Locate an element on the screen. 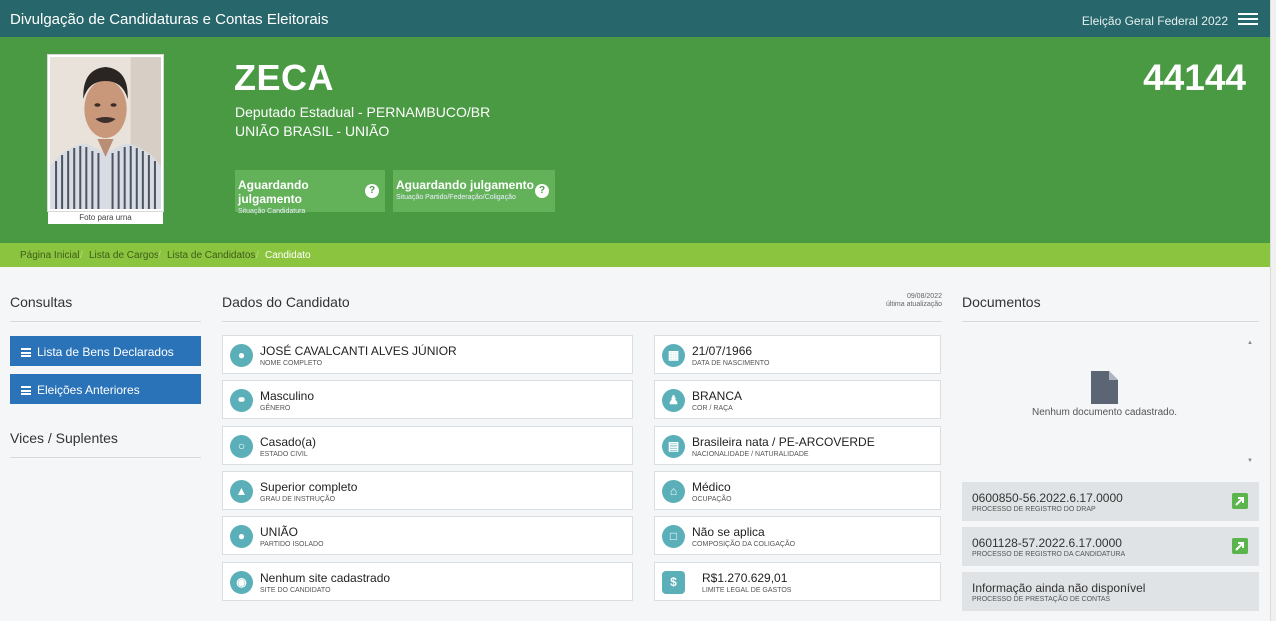  map-icon: ▤ is located at coordinates (673, 446).